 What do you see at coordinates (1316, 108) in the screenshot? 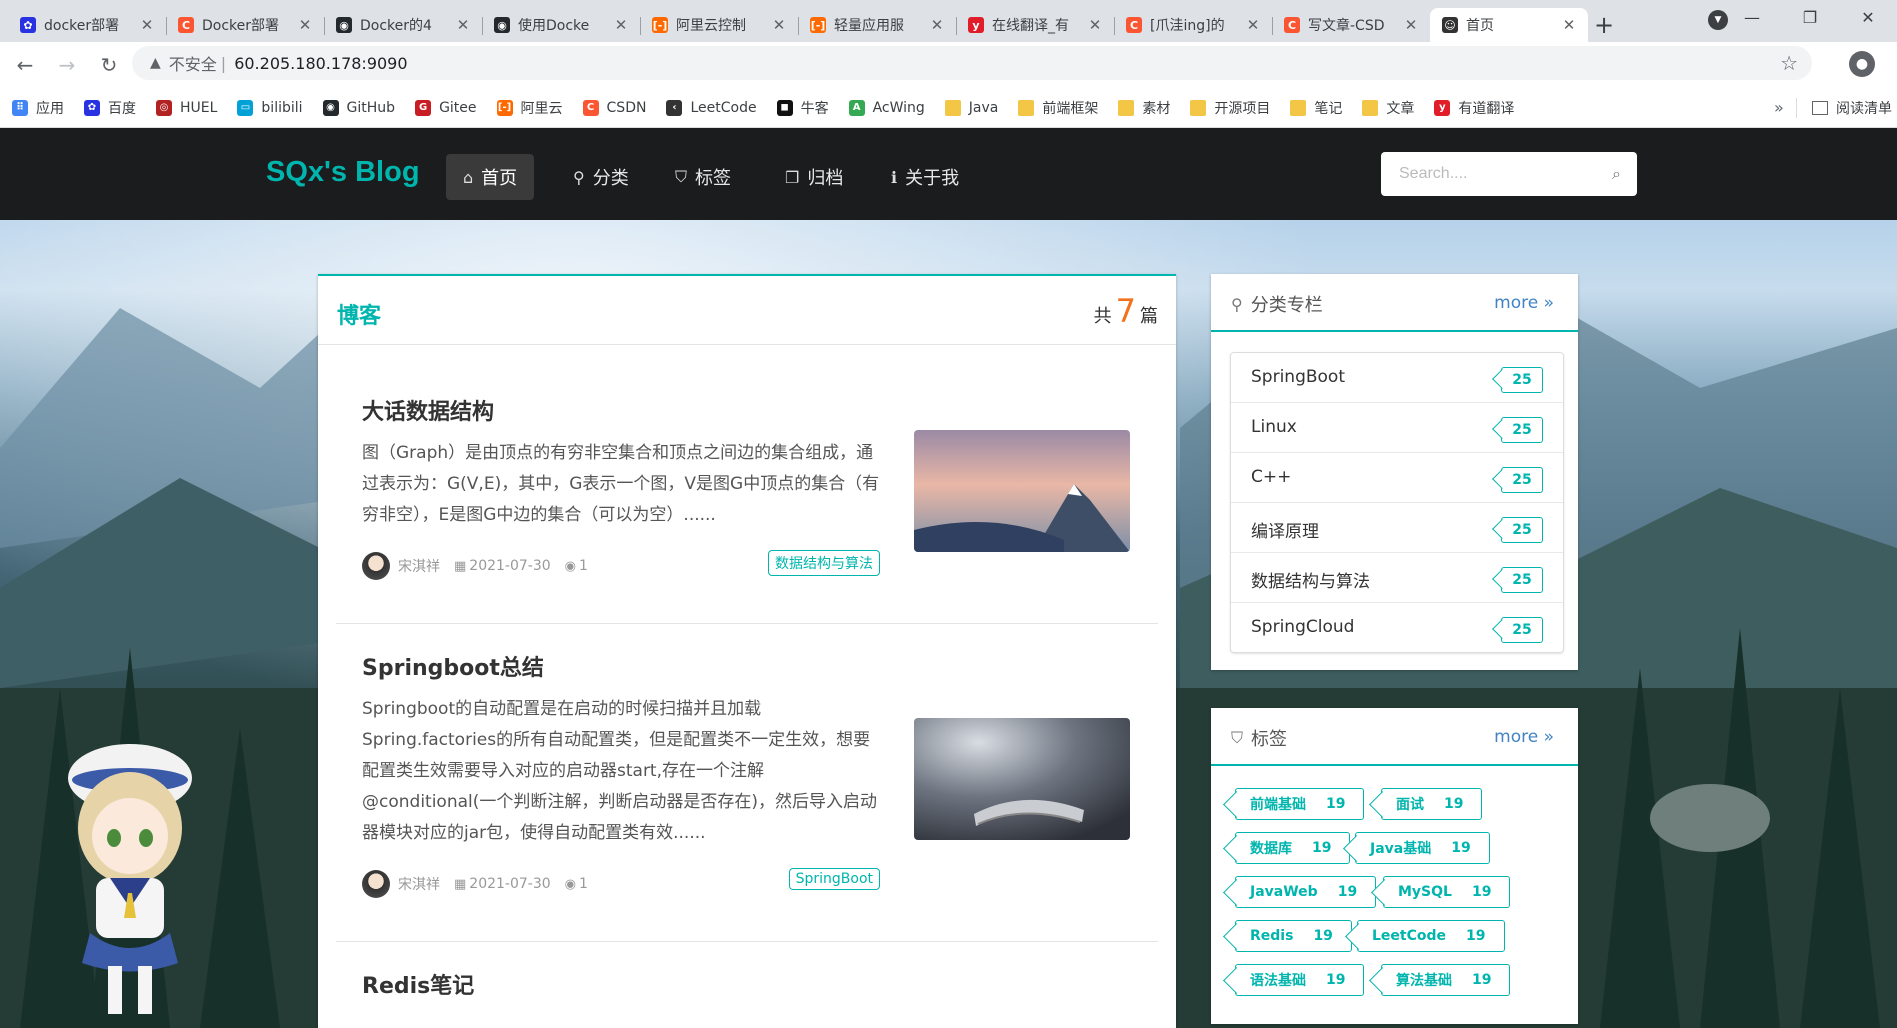
I see `bookmark-item: 笔记` at bounding box center [1316, 108].